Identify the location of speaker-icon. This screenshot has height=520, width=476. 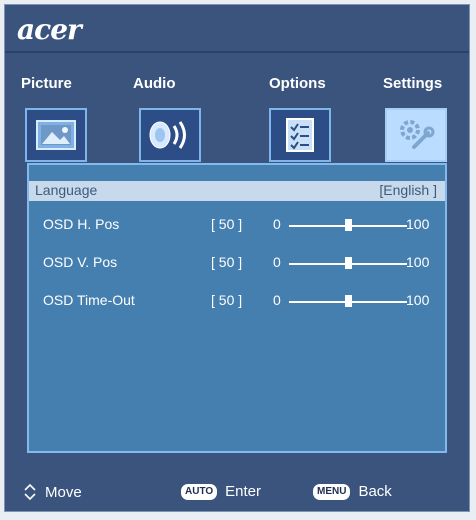
(167, 135).